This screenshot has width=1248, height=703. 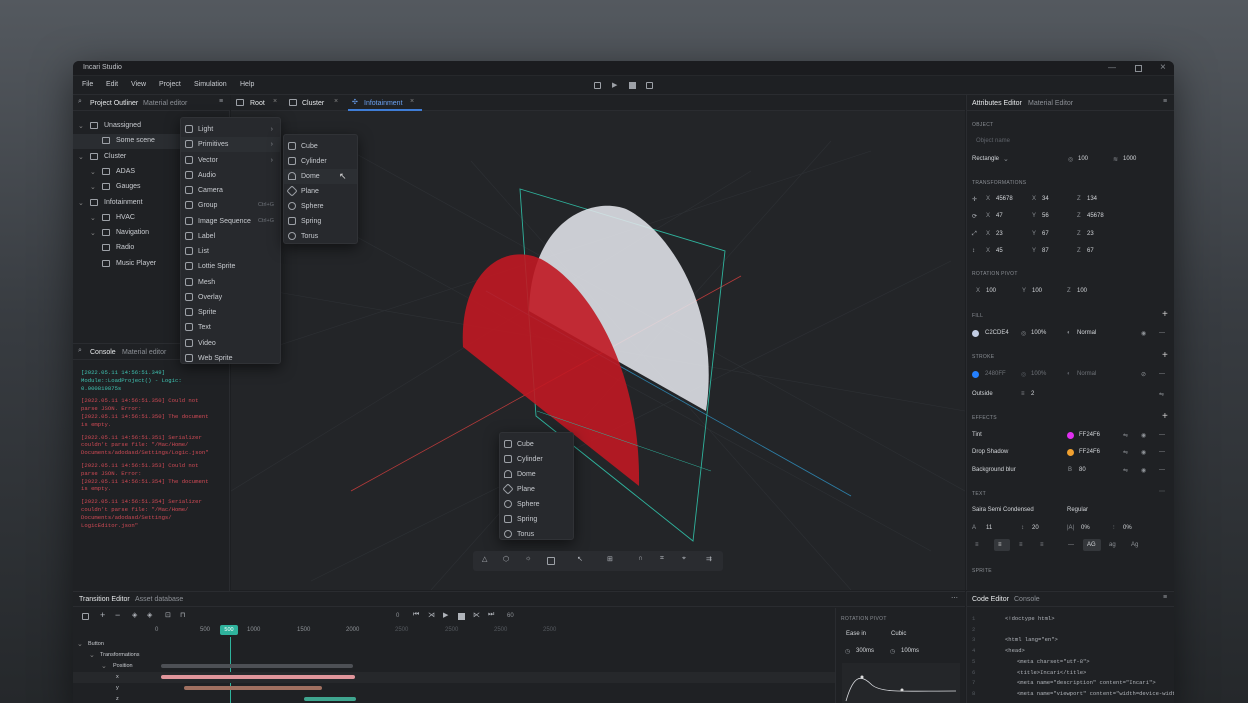 I want to click on menu-item-overlay: Overlay, so click(x=230, y=297).